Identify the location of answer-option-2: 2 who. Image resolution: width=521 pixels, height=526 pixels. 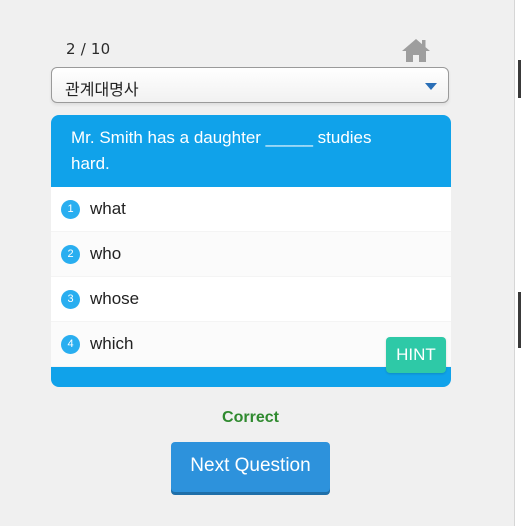
(251, 254).